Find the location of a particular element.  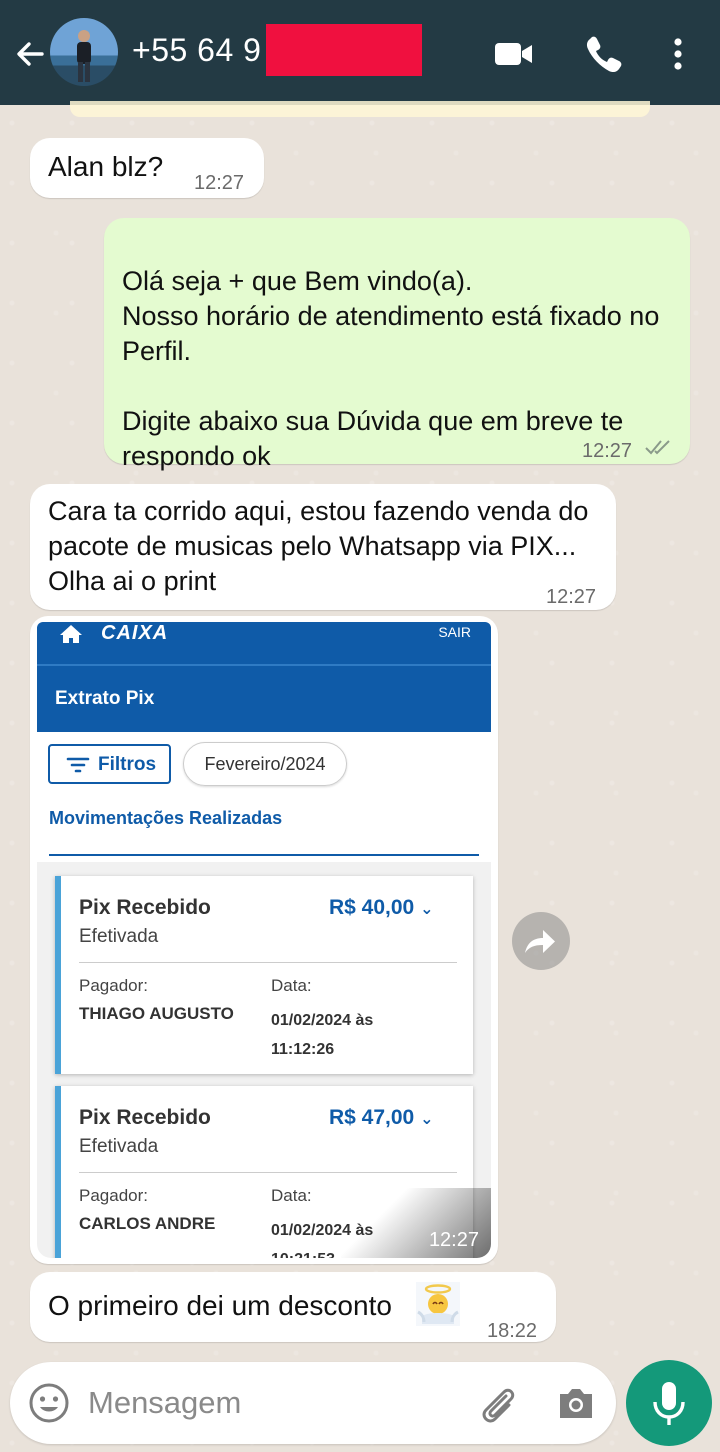

forward-button is located at coordinates (541, 941).